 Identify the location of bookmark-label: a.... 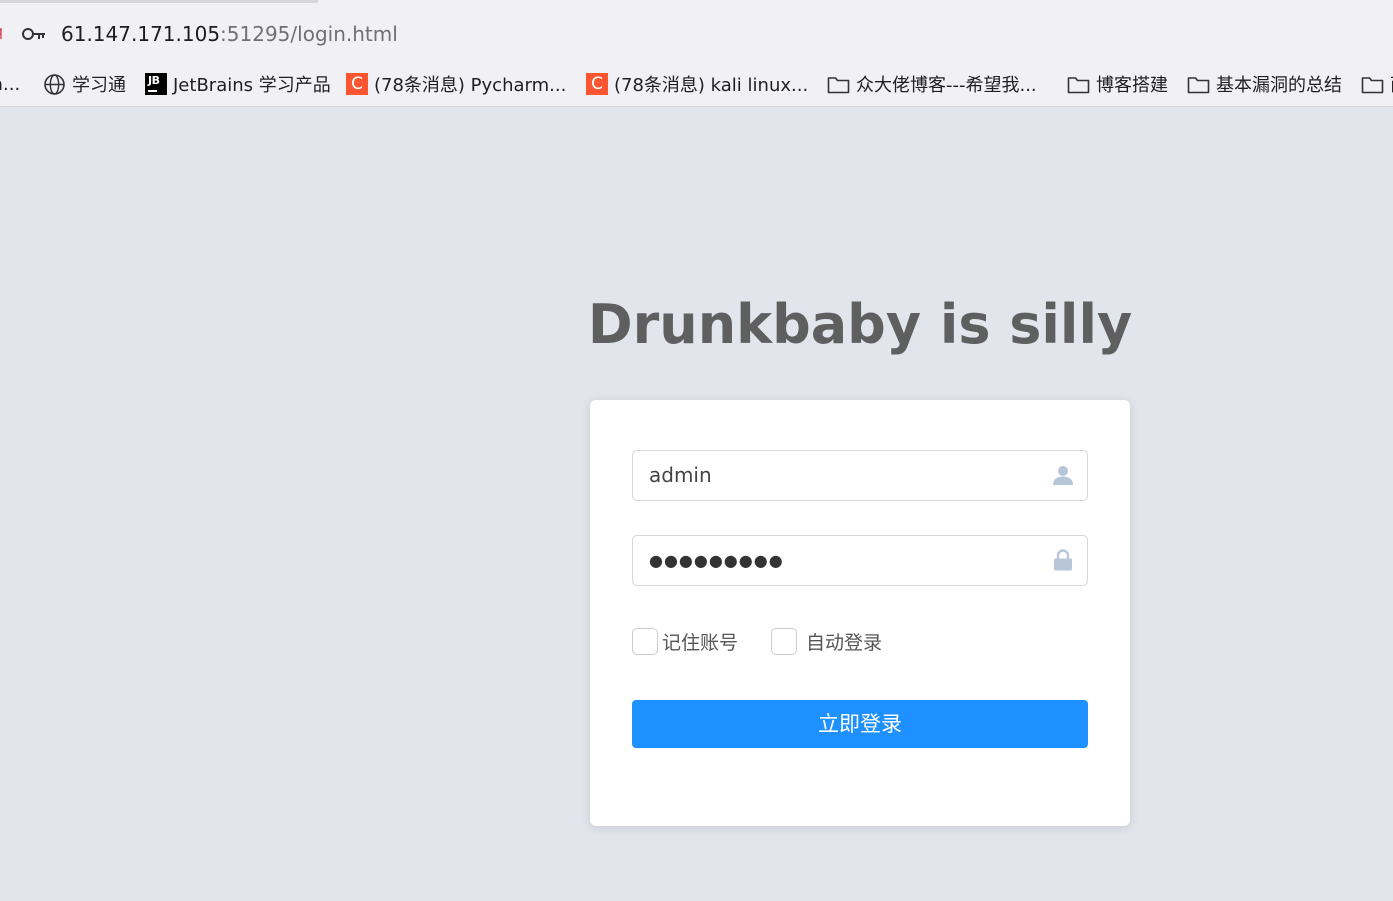
(10, 84).